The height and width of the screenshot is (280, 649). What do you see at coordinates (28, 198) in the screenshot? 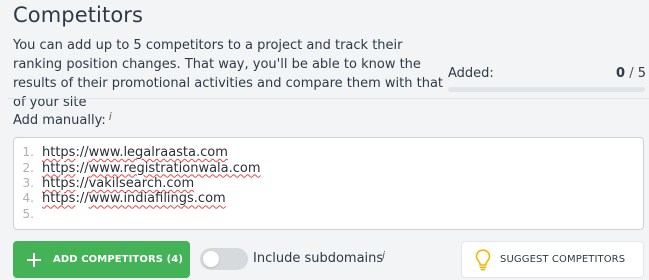
I see `line-number: 4.` at bounding box center [28, 198].